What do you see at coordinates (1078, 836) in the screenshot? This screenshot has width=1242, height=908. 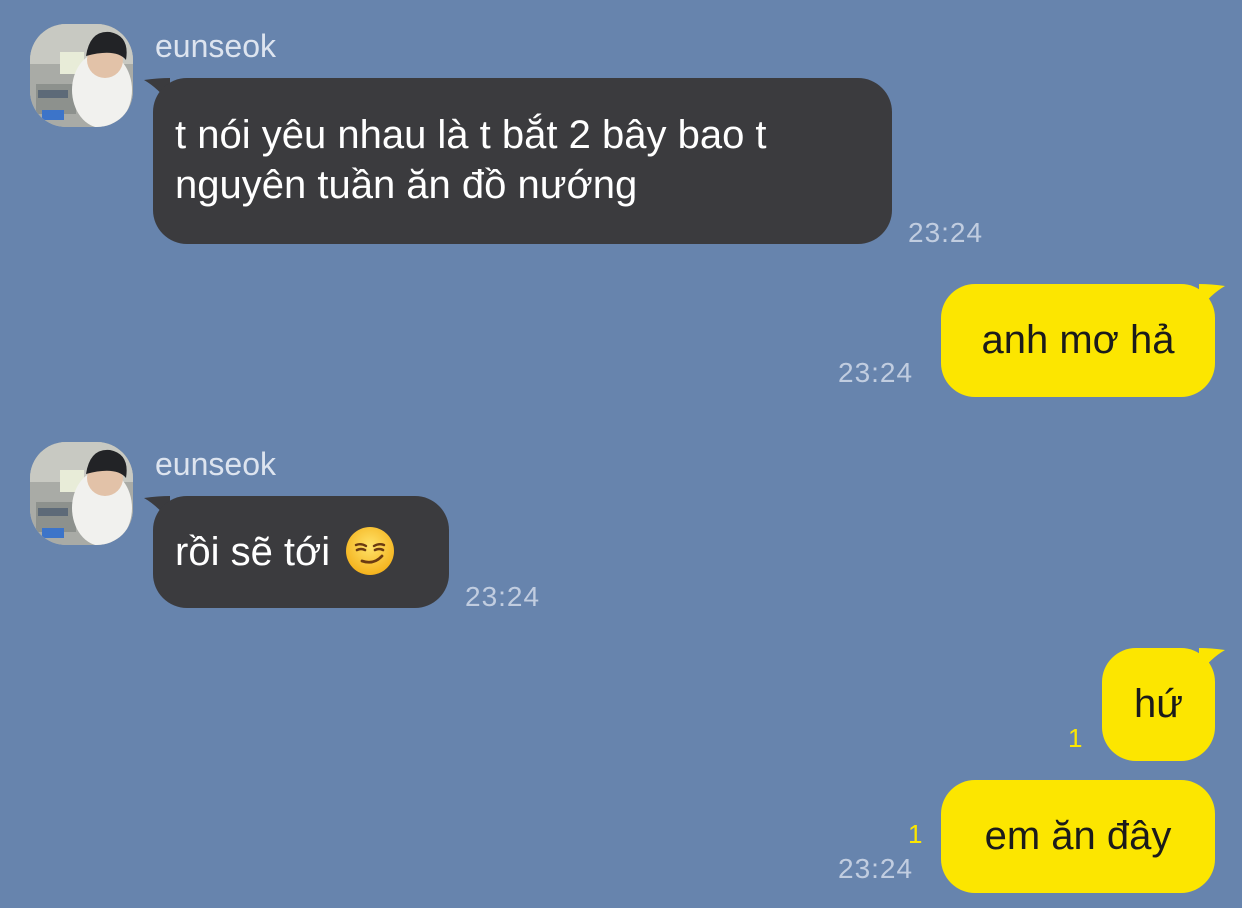 I see `message-bubble-outgoing: em ăn đây` at bounding box center [1078, 836].